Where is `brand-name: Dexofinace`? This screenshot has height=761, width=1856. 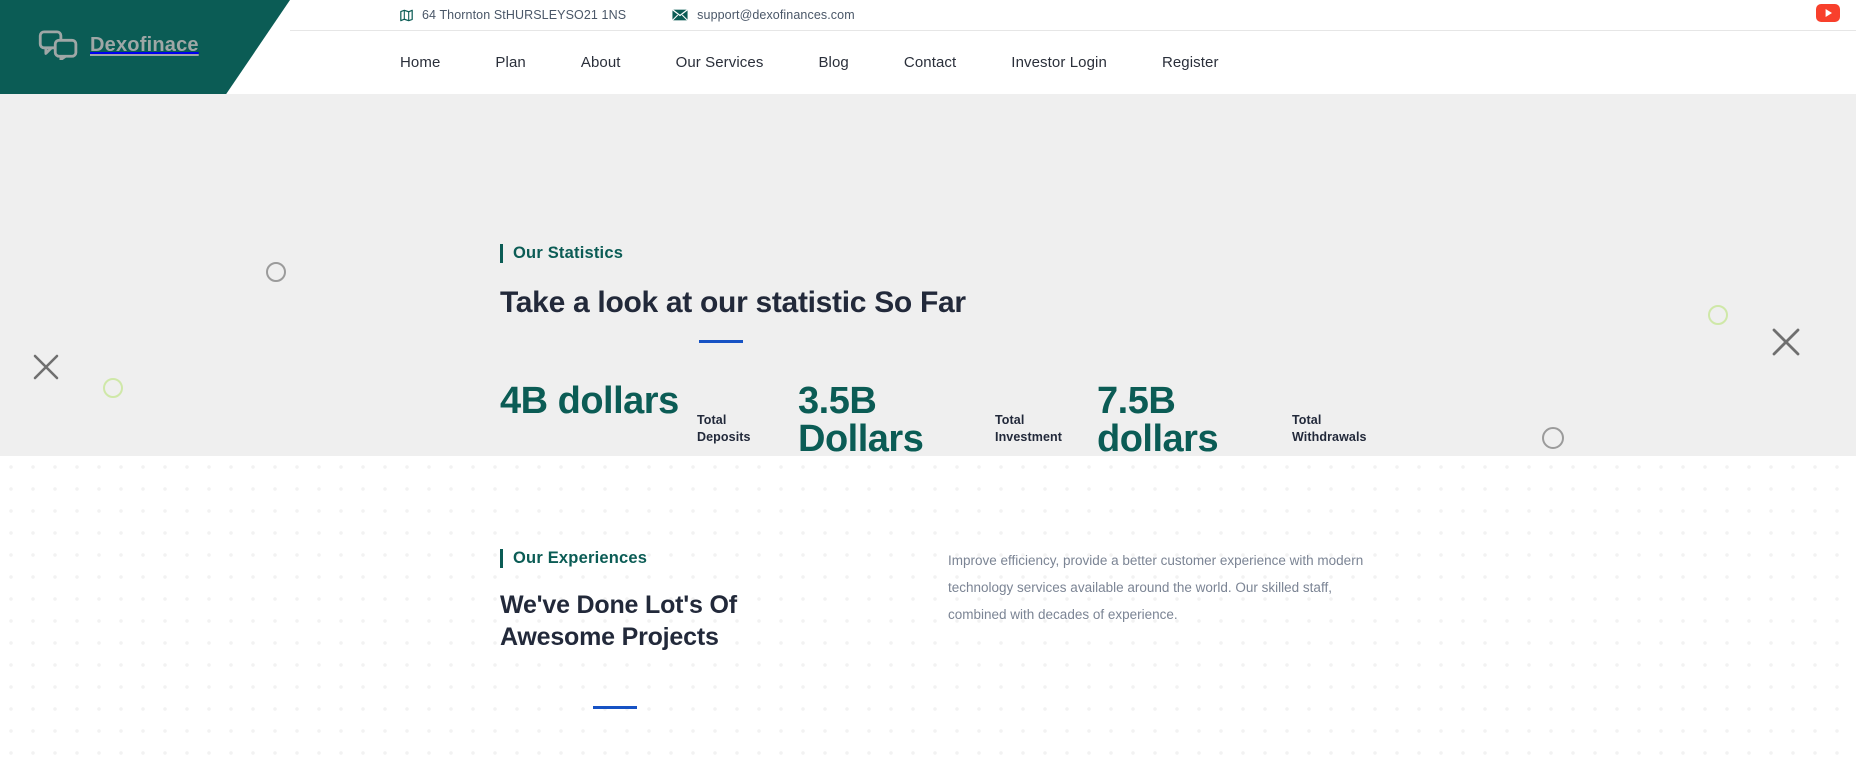 brand-name: Dexofinace is located at coordinates (144, 44).